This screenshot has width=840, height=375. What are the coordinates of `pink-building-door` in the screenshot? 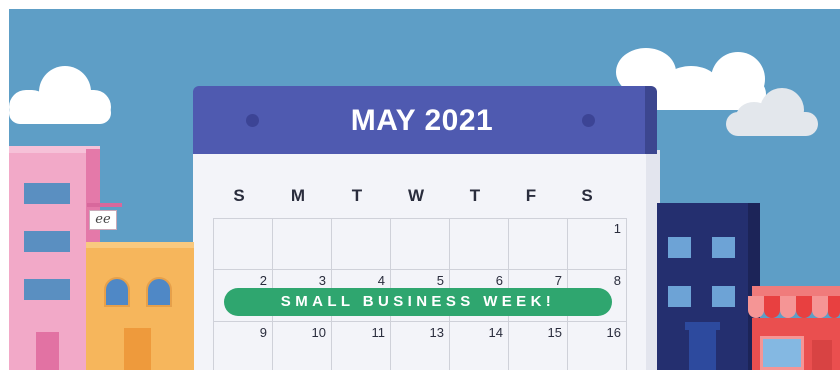 It's located at (47, 353).